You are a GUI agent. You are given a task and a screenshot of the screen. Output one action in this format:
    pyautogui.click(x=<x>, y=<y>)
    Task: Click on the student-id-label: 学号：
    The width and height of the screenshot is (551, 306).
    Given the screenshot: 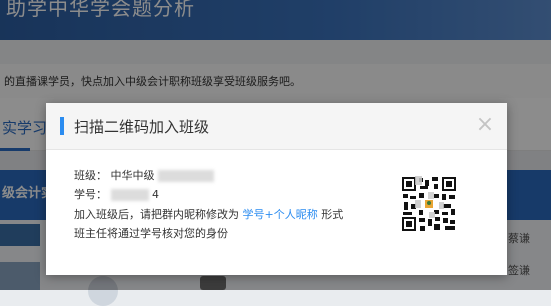 What is the action you would take?
    pyautogui.click(x=90, y=194)
    